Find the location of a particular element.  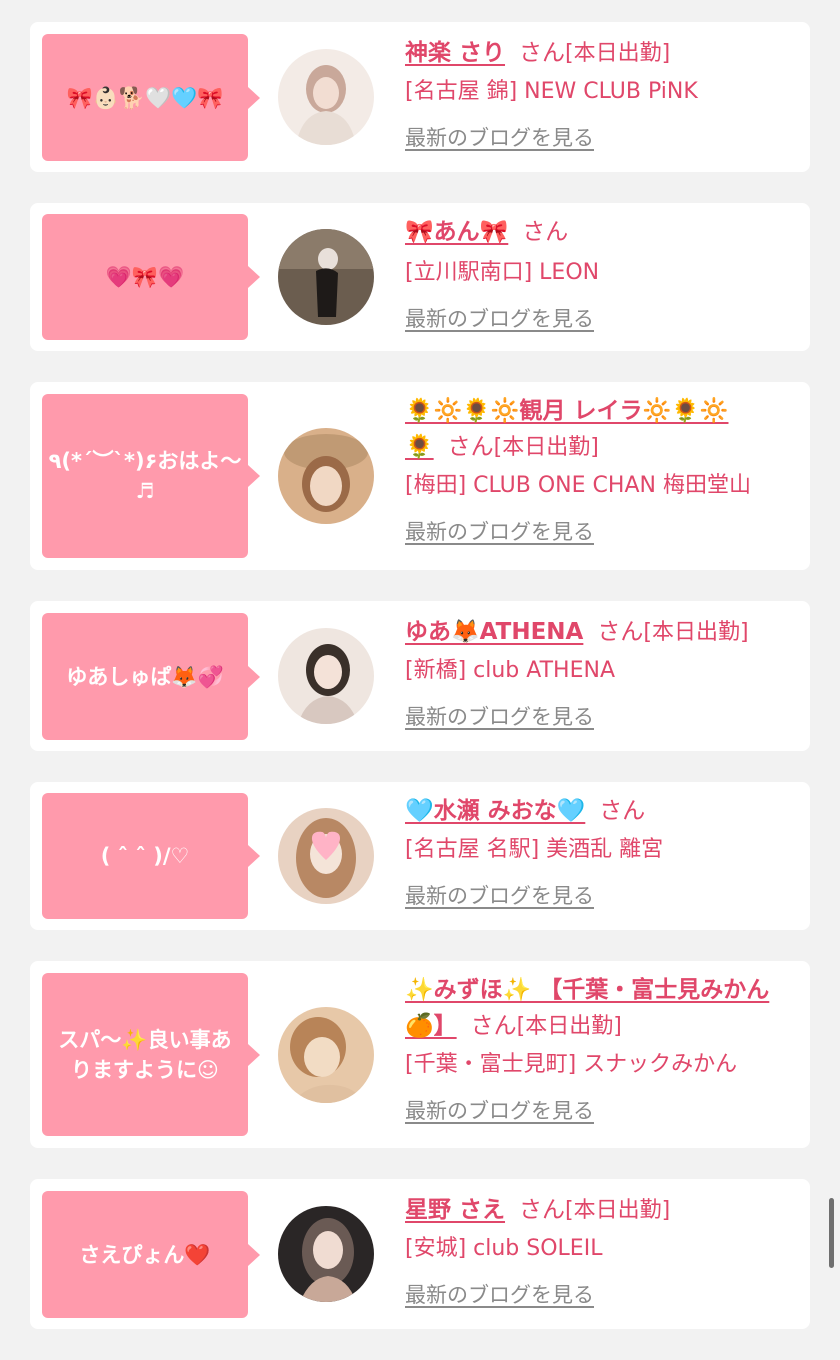

shop-name: [名古屋 錦] NEW CLUB PiNK is located at coordinates (551, 91).